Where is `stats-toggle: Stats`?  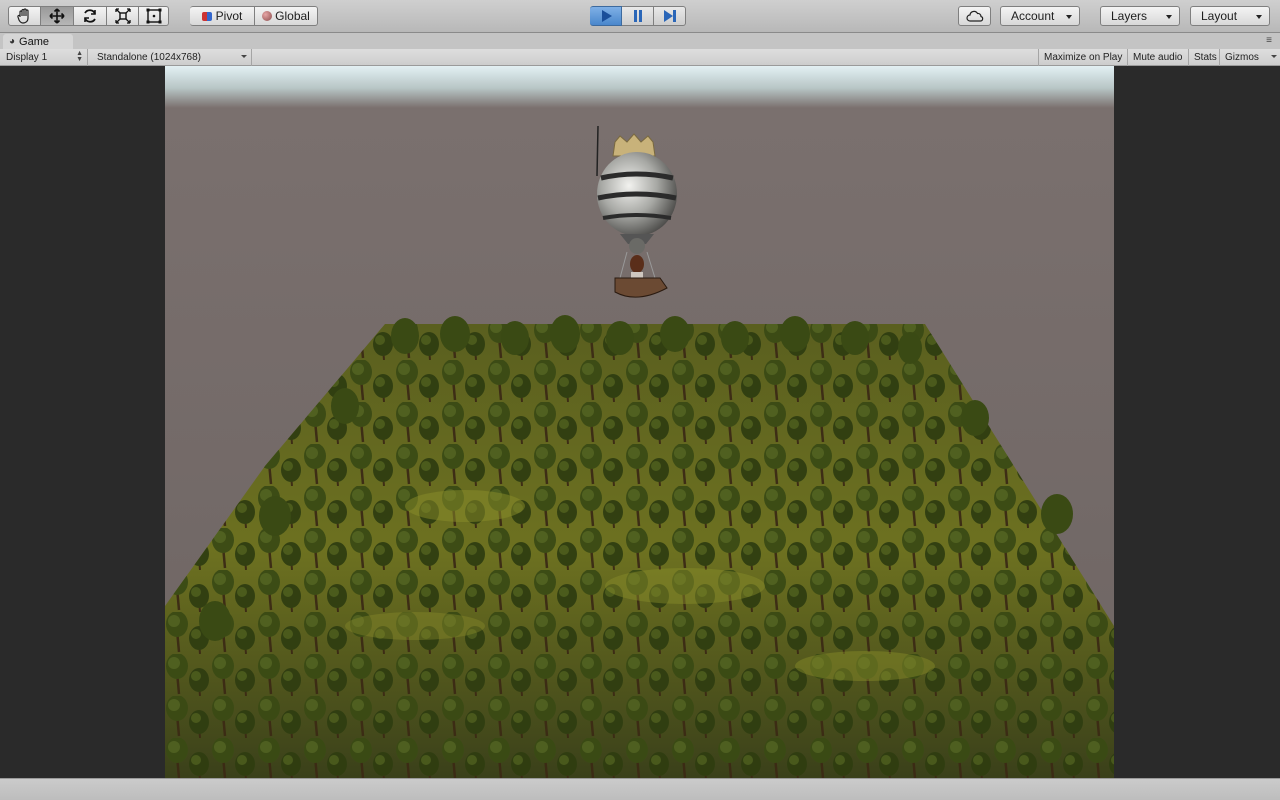
stats-toggle: Stats is located at coordinates (1205, 57).